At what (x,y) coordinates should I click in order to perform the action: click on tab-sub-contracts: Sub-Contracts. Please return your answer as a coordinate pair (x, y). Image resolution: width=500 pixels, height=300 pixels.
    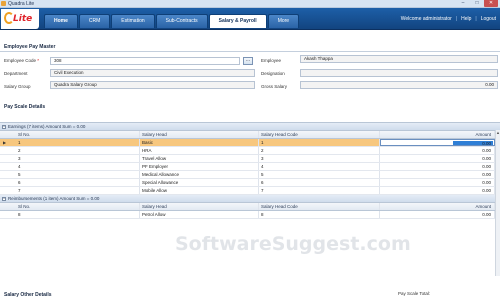
    Looking at the image, I should click on (181, 21).